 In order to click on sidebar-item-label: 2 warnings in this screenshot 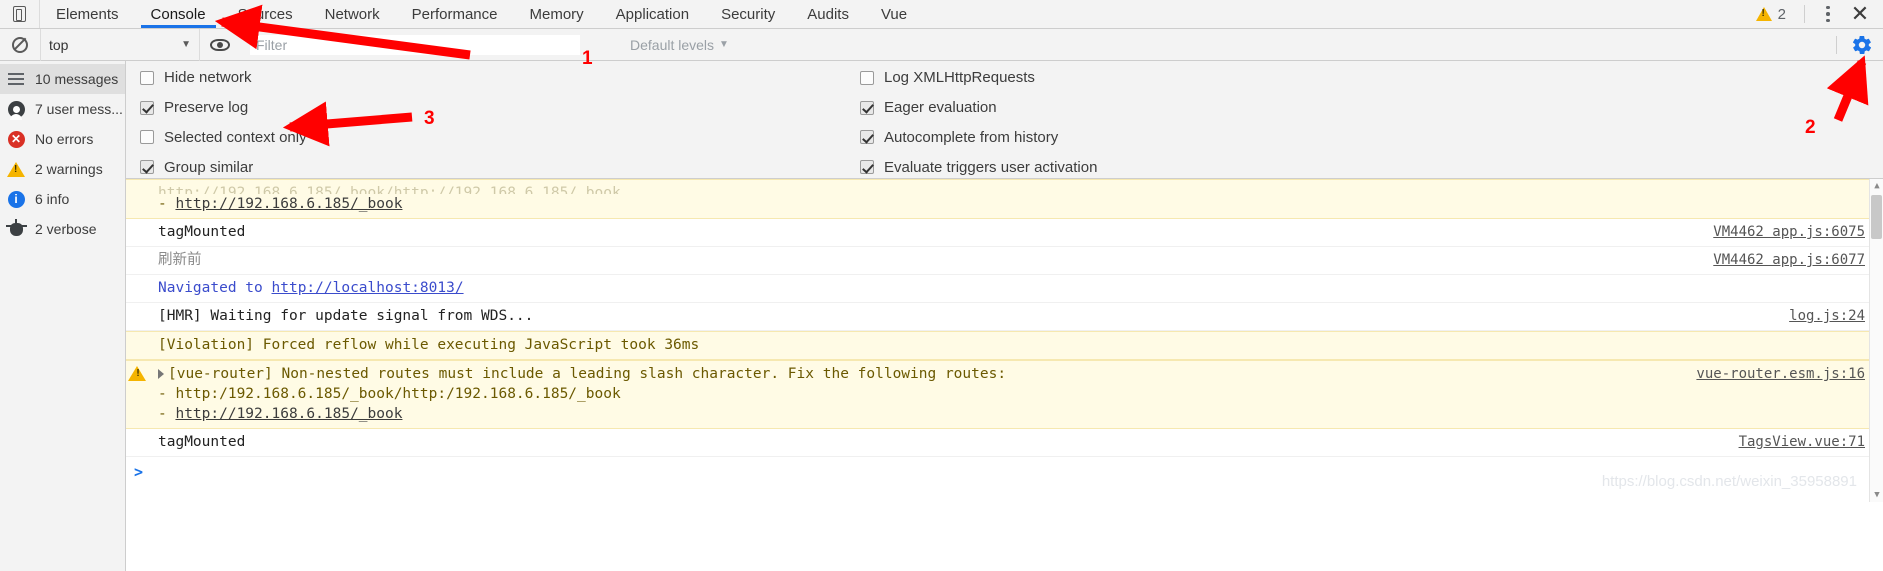, I will do `click(69, 169)`.